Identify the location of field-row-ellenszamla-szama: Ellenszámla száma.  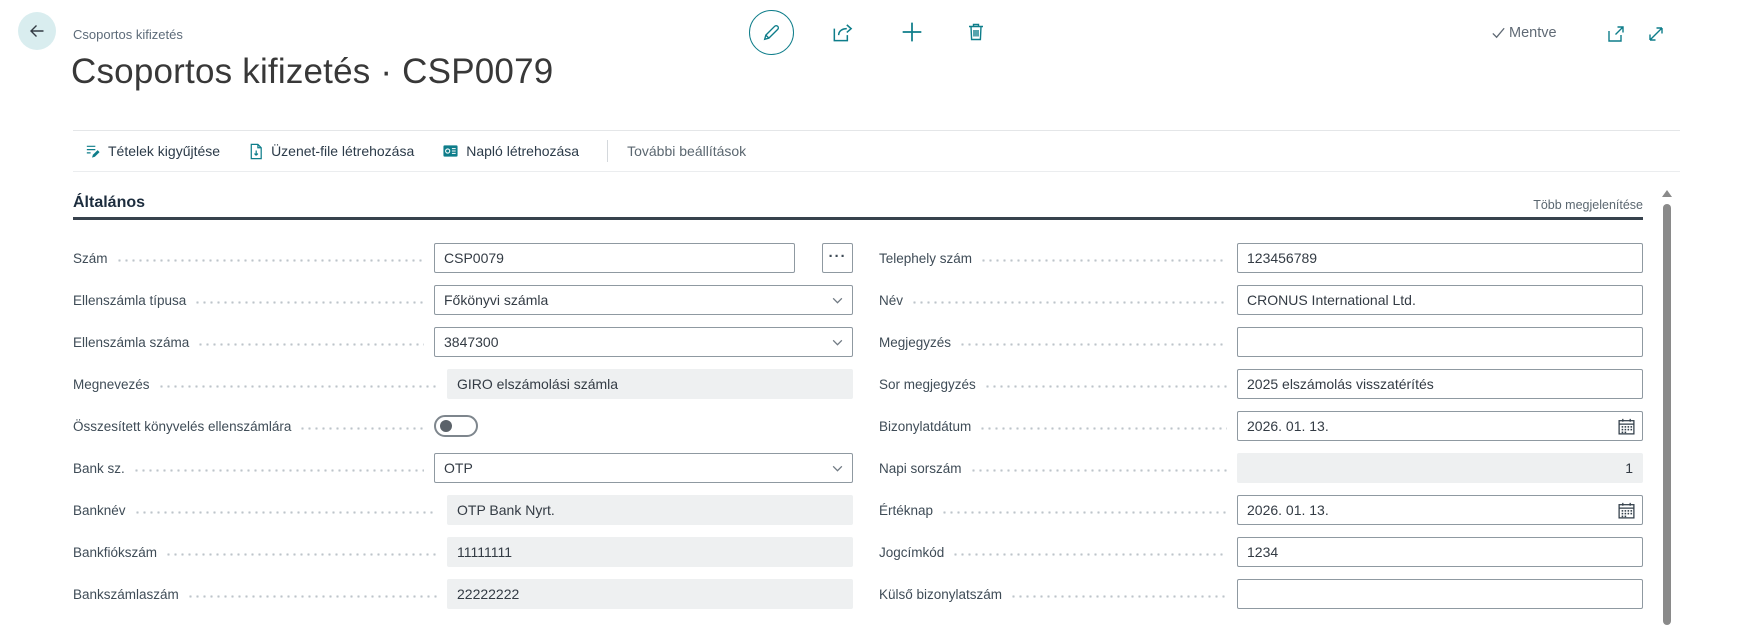
(463, 342).